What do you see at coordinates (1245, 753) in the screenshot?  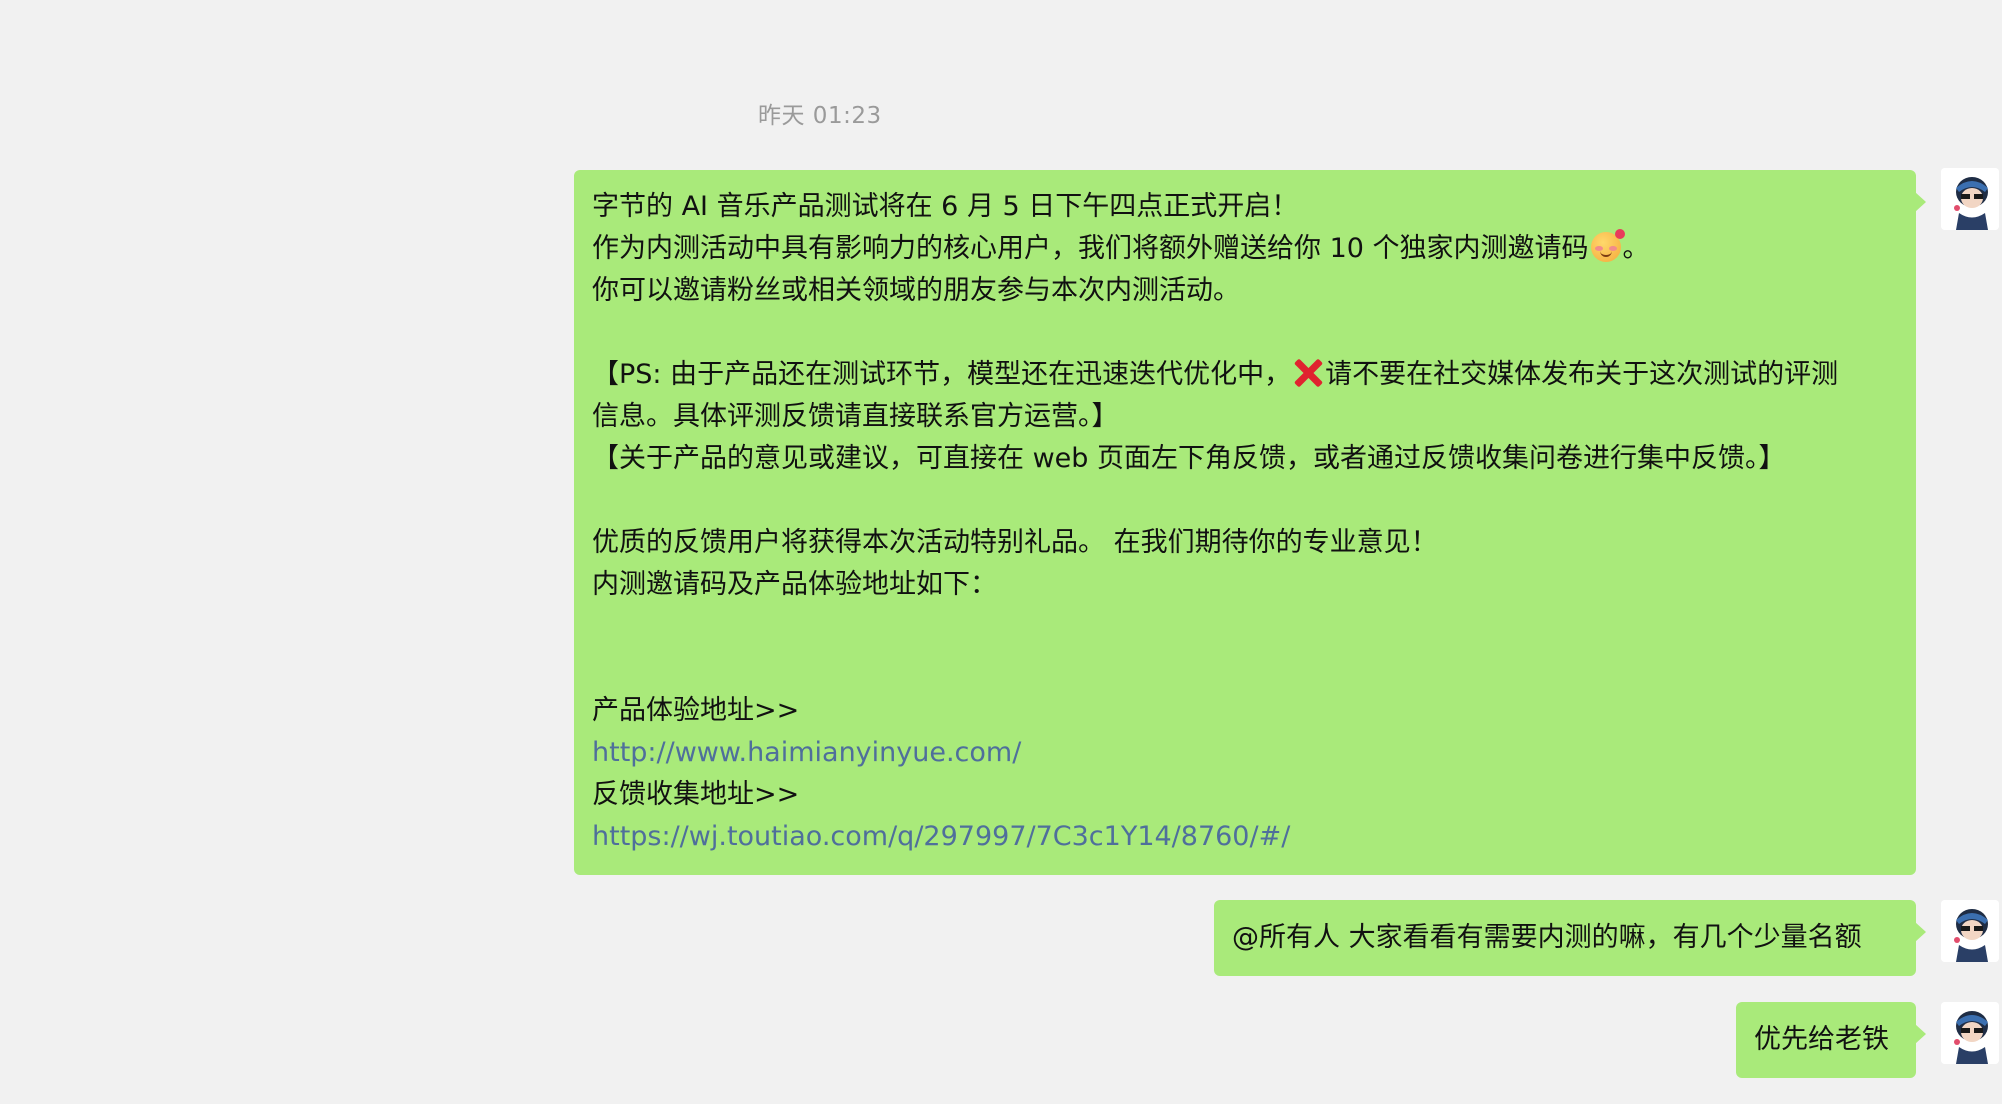 I see `message-line: http://www.haimianyinyue.com/` at bounding box center [1245, 753].